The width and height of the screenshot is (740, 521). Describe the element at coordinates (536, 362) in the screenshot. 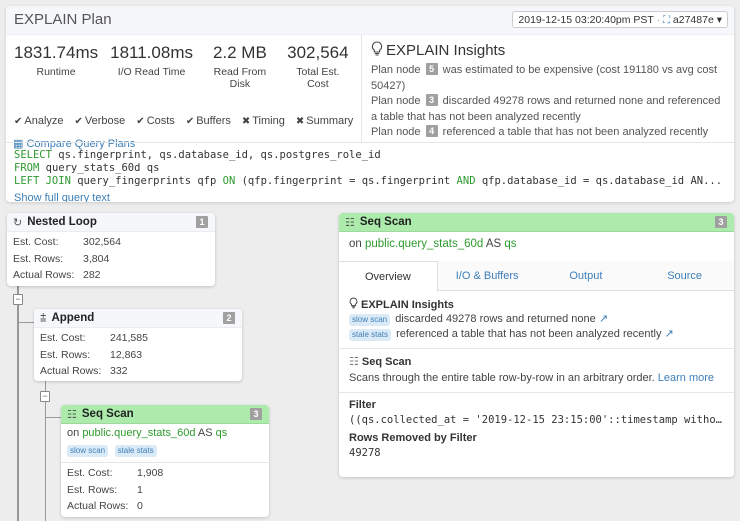

I see `section-title: ☷ Seq Scan` at that location.